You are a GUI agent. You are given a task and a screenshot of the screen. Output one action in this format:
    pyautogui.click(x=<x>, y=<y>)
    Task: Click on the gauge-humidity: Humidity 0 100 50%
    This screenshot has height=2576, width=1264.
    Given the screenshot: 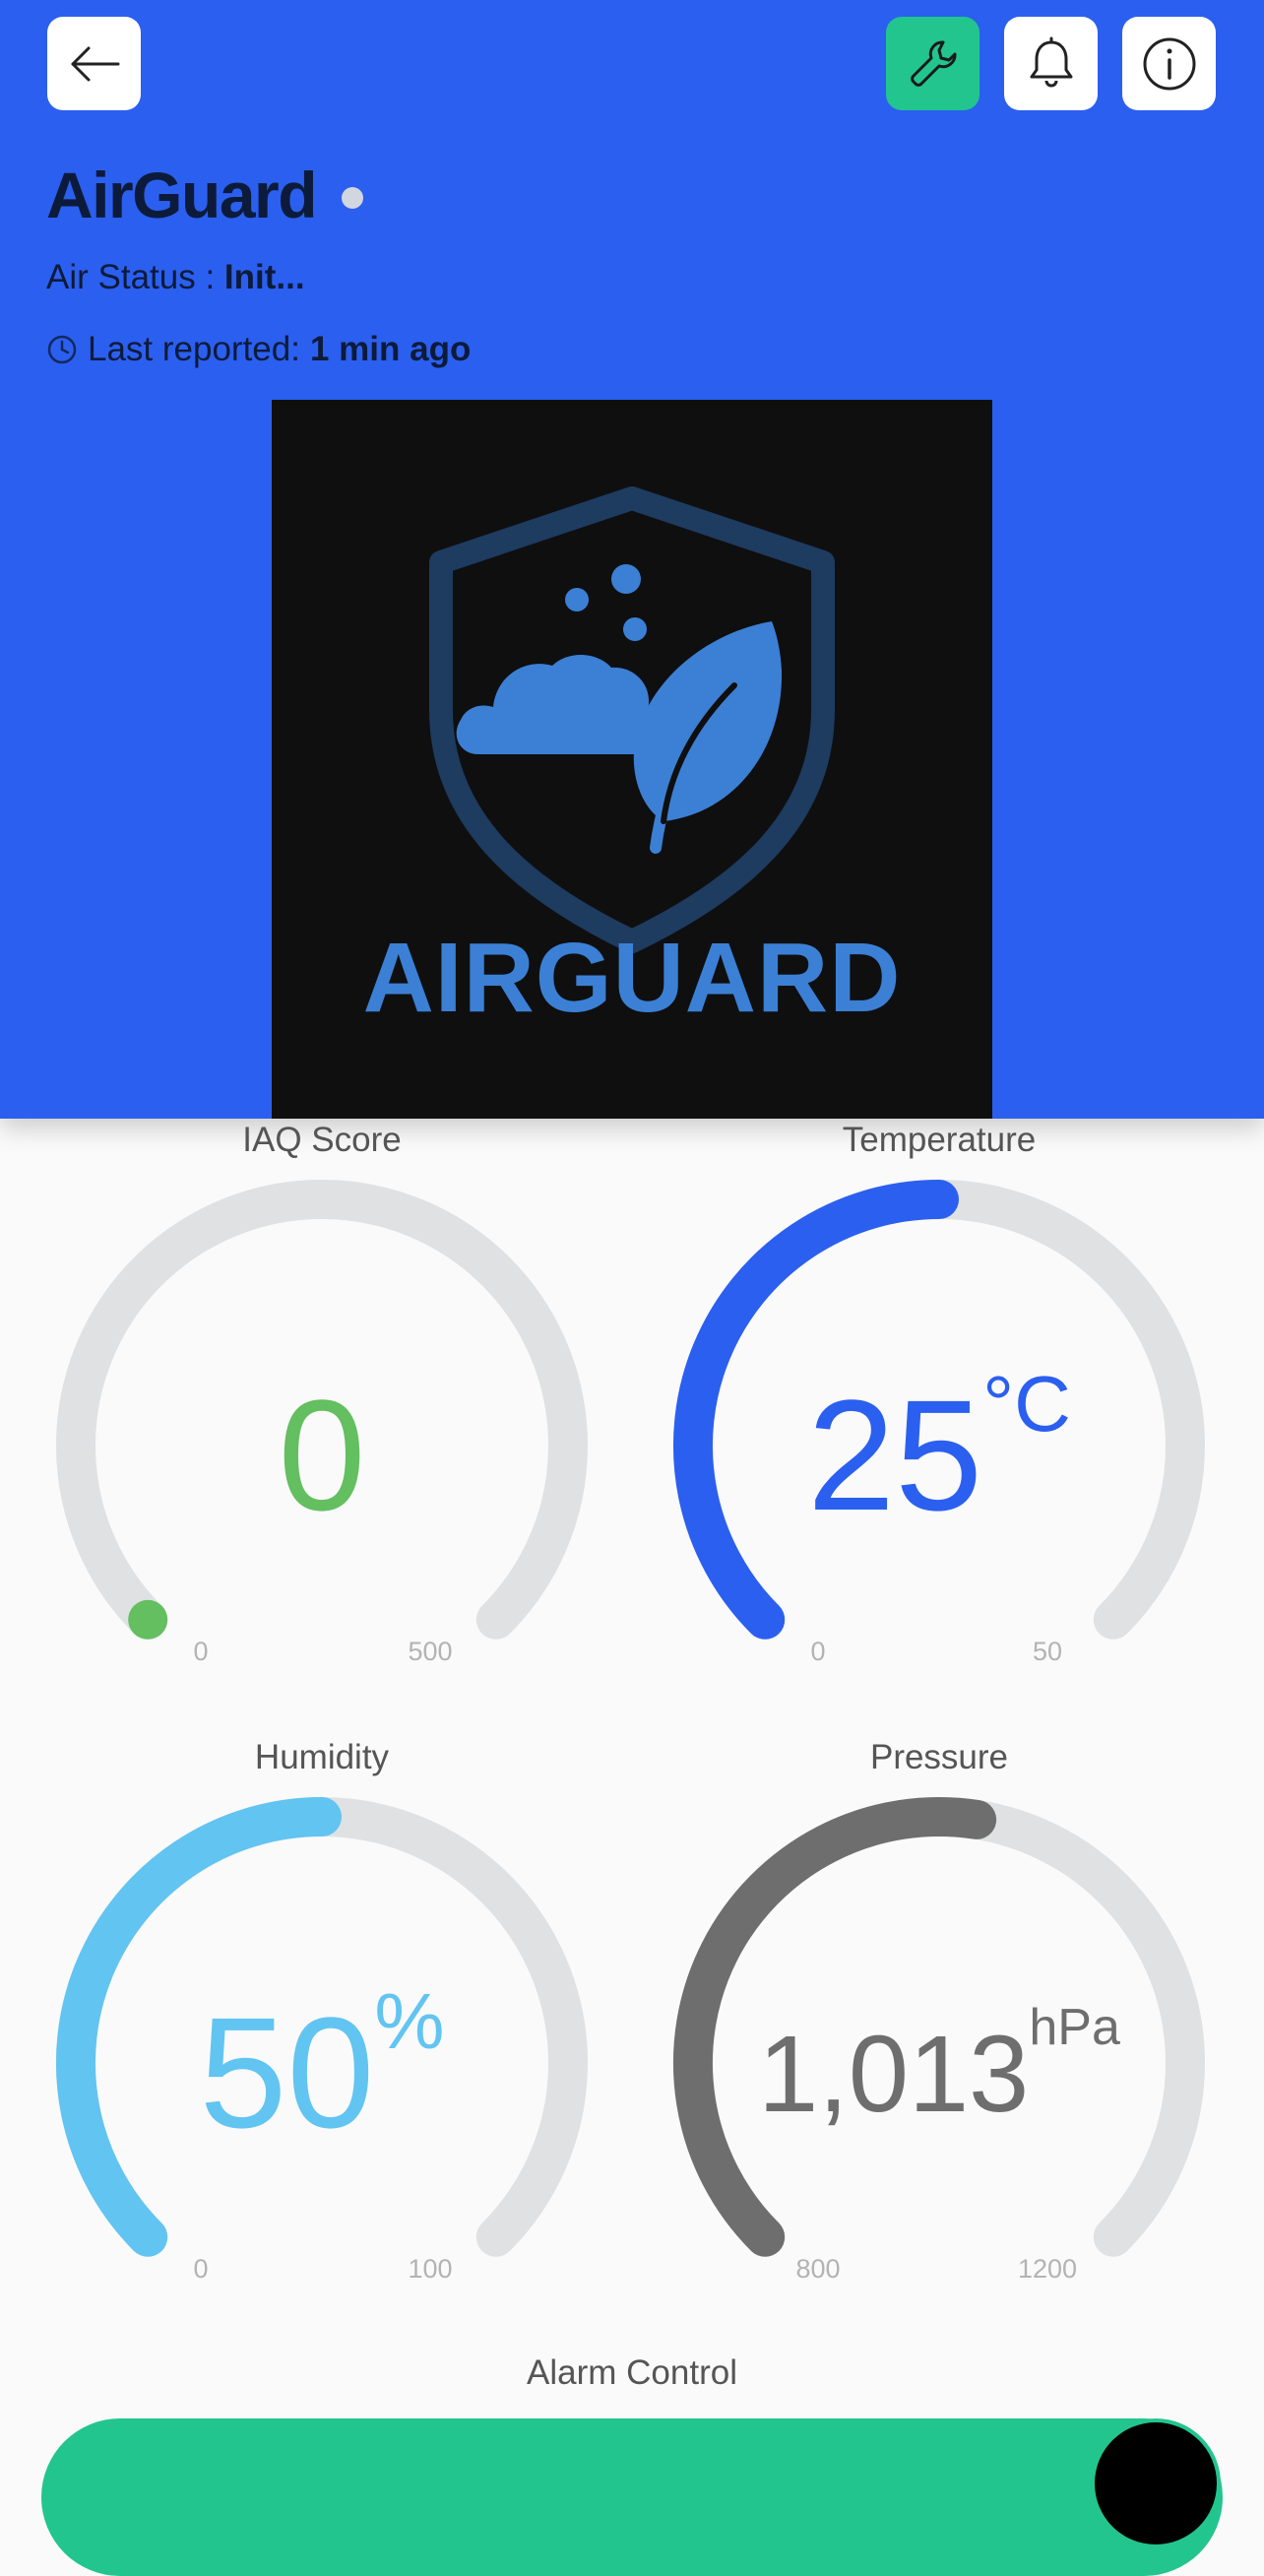 What is the action you would take?
    pyautogui.click(x=322, y=2024)
    